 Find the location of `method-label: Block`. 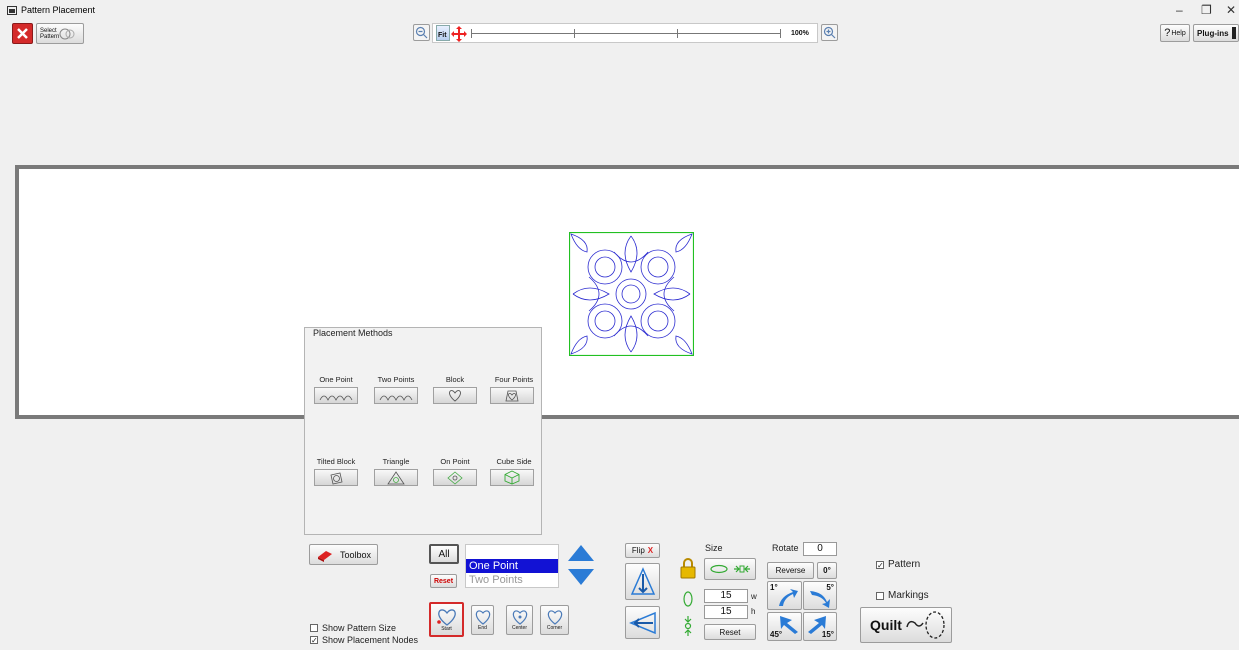

method-label: Block is located at coordinates (455, 379).